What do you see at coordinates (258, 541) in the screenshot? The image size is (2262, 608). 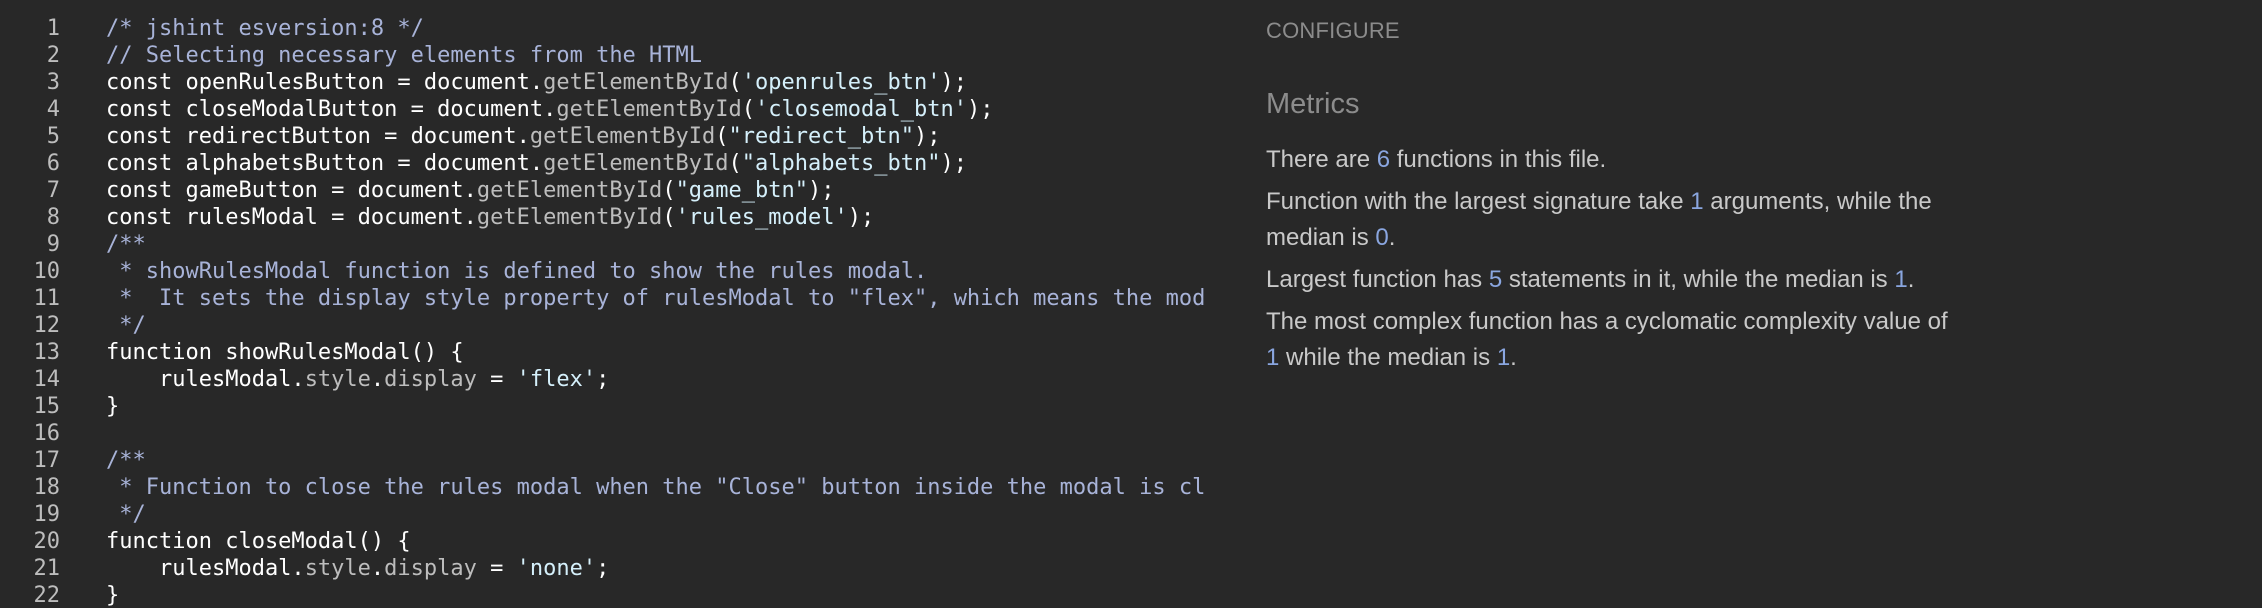 I see `code-token-plain: function closeModal() {` at bounding box center [258, 541].